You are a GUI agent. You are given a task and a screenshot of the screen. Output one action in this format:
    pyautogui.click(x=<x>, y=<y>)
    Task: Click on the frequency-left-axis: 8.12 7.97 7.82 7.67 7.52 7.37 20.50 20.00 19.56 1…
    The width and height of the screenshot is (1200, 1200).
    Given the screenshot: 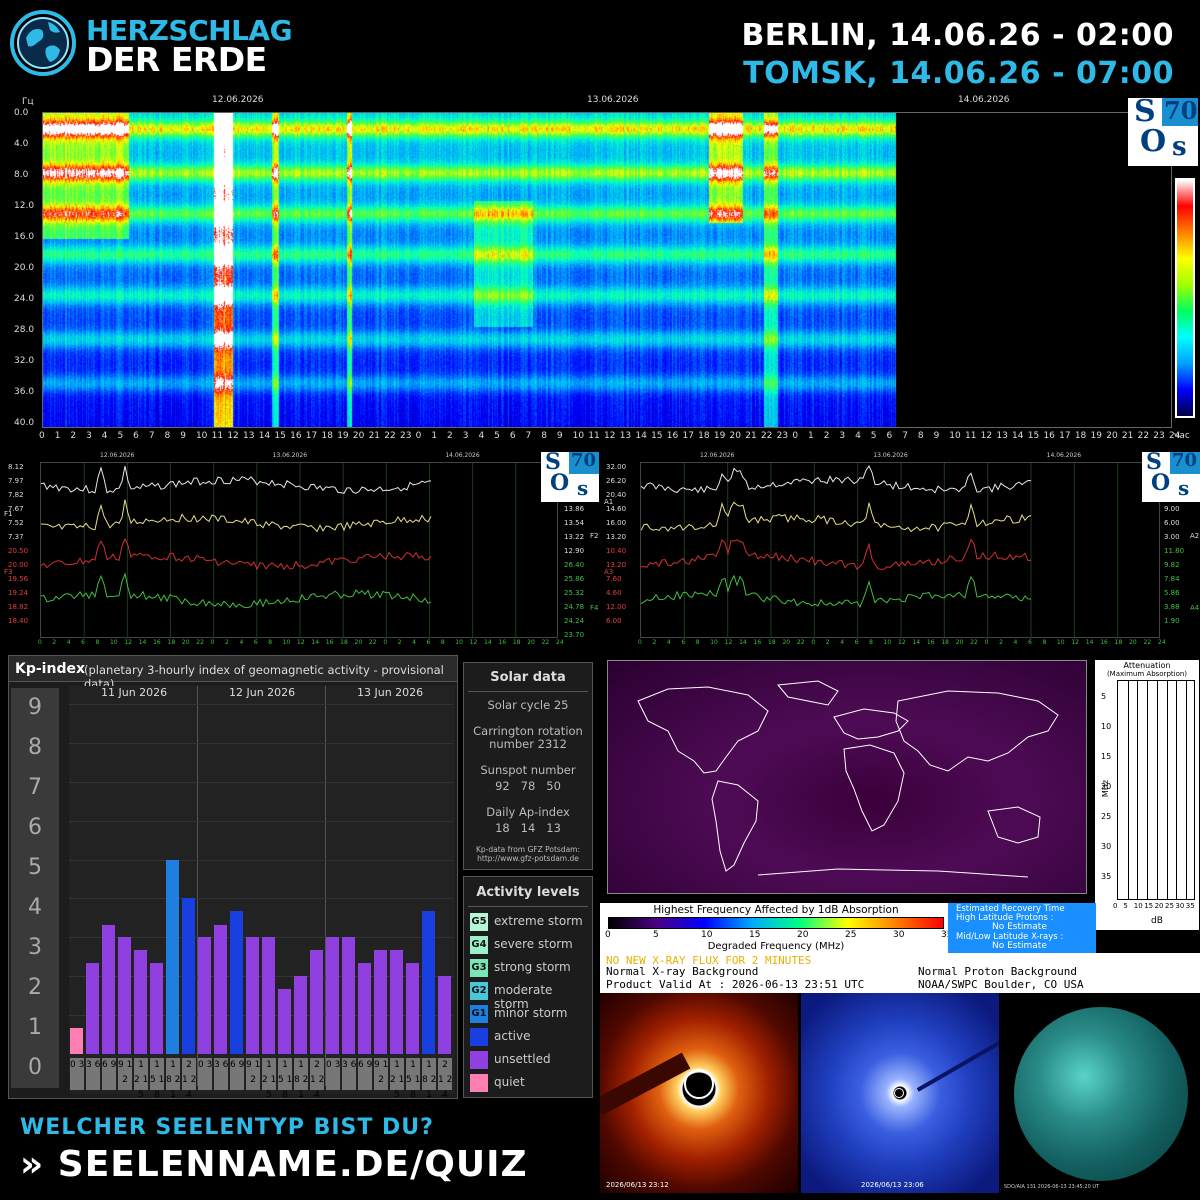 What is the action you would take?
    pyautogui.click(x=22, y=551)
    